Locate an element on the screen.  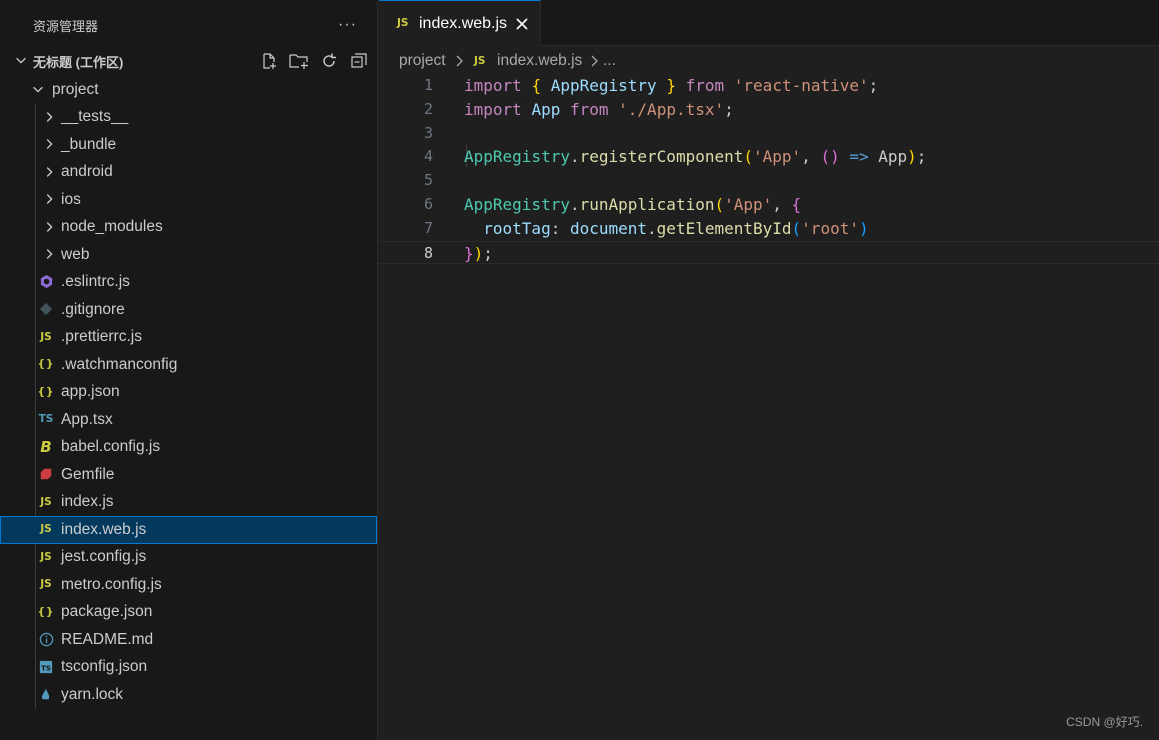
tab-index-web-js: JS index.web.js is located at coordinates (460, 23).